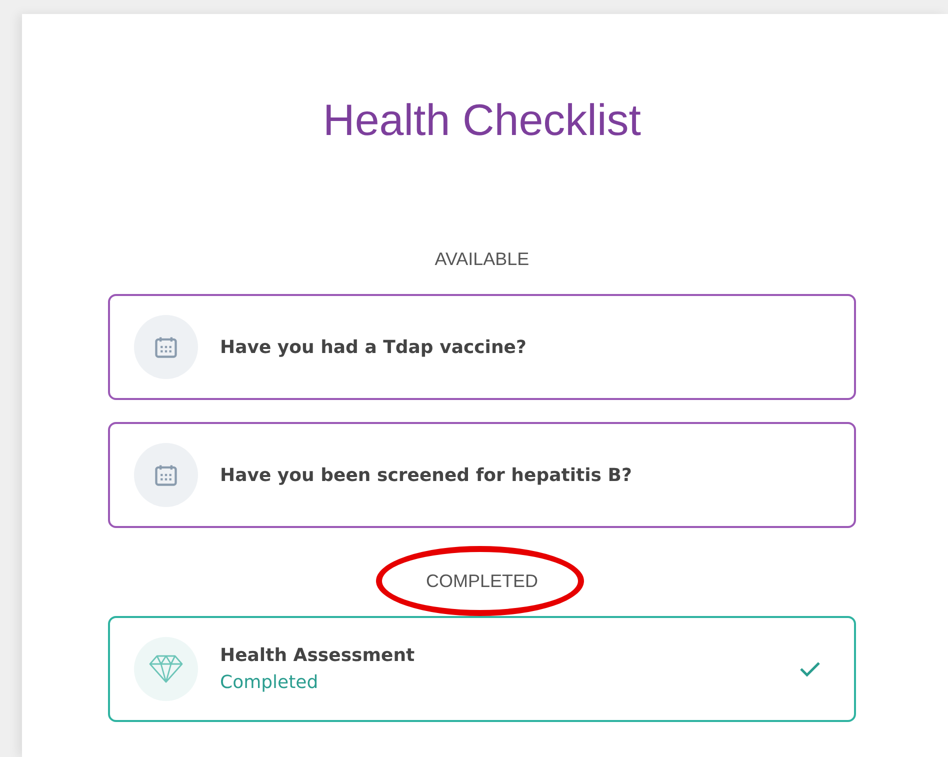 The width and height of the screenshot is (948, 757). Describe the element at coordinates (482, 669) in the screenshot. I see `checklist-card: Health Assessment Completed` at that location.